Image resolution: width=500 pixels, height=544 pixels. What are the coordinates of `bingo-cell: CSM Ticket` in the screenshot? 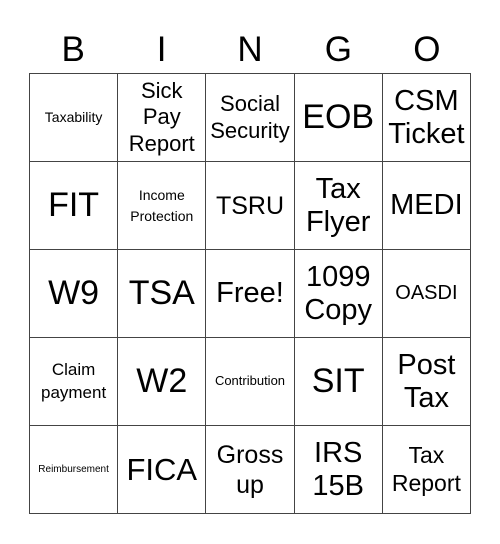 It's located at (426, 118).